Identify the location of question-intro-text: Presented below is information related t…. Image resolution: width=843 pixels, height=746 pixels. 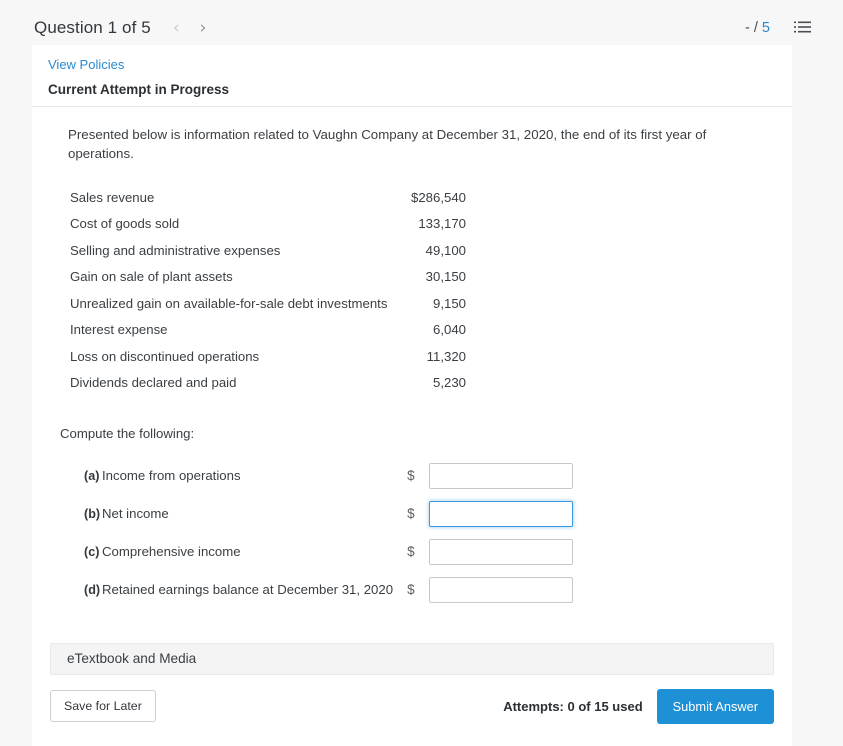
(387, 144).